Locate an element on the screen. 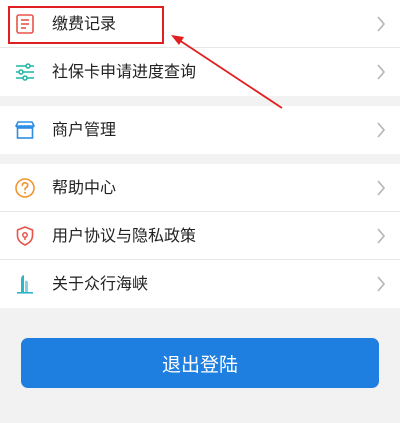 This screenshot has height=423, width=400. shield-icon is located at coordinates (25, 236).